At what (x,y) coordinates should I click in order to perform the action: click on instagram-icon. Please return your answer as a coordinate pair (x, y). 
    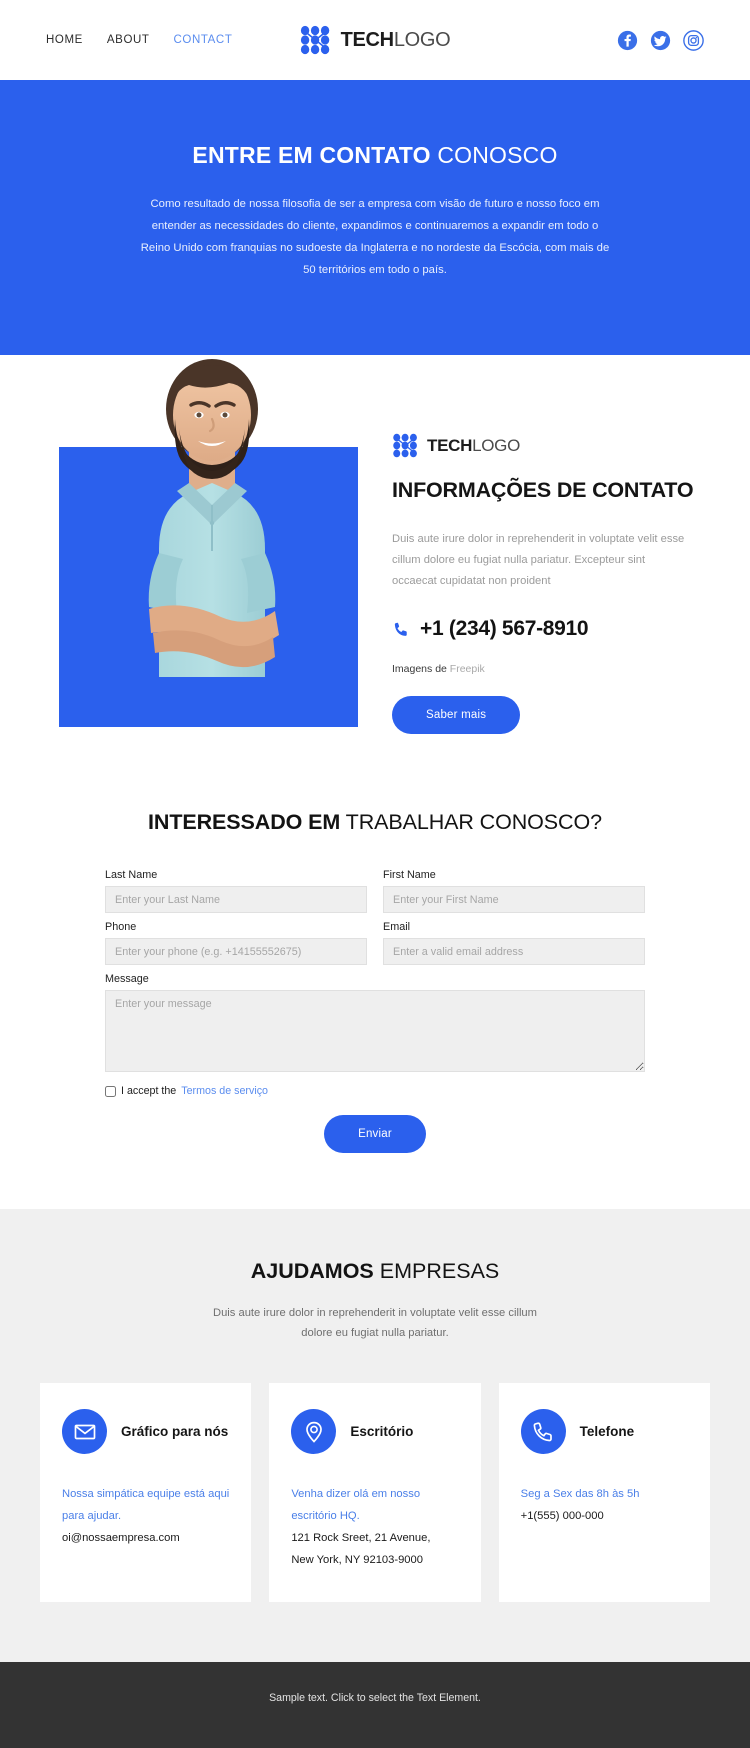
    Looking at the image, I should click on (693, 40).